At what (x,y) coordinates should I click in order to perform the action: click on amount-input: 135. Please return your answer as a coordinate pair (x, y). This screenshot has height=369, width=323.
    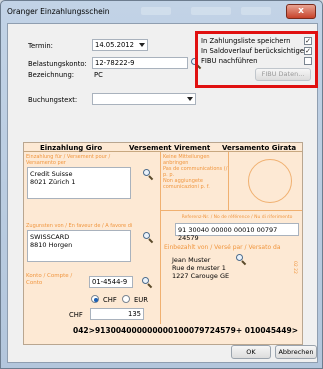
    Looking at the image, I should click on (117, 314).